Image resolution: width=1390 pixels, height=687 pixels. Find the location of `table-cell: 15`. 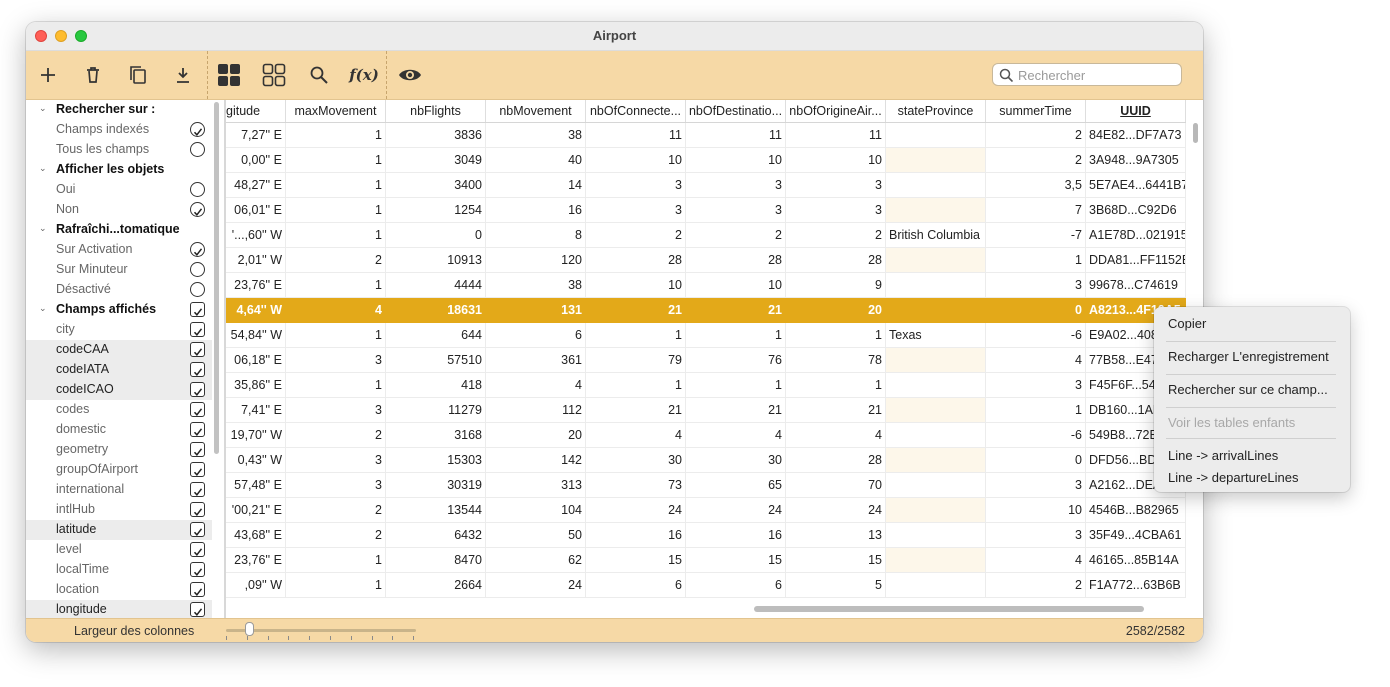

table-cell: 15 is located at coordinates (636, 560).